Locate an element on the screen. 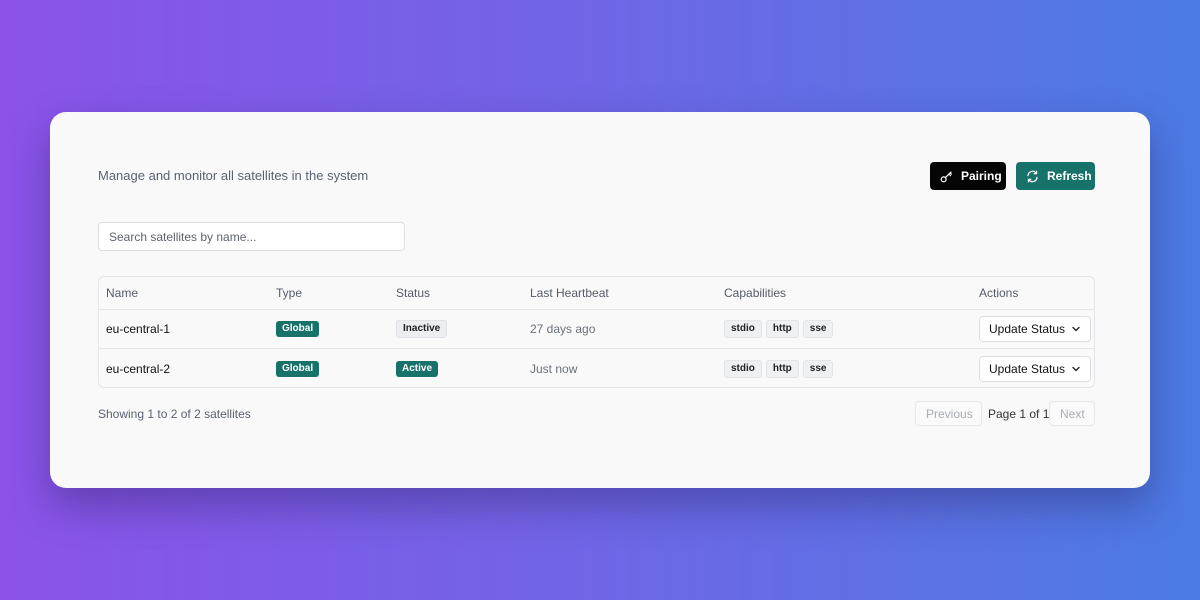 Image resolution: width=1200 pixels, height=600 pixels. page-indicator: Page 1 of 1 is located at coordinates (1019, 414).